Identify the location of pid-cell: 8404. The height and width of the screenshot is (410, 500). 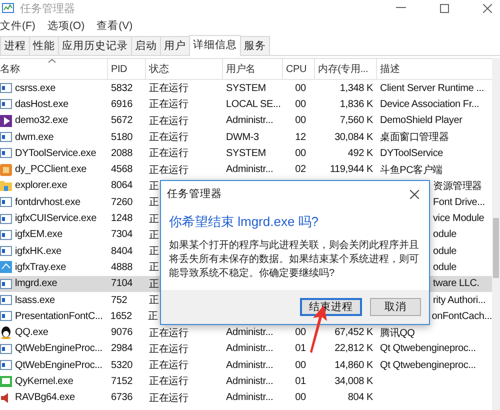
(121, 251).